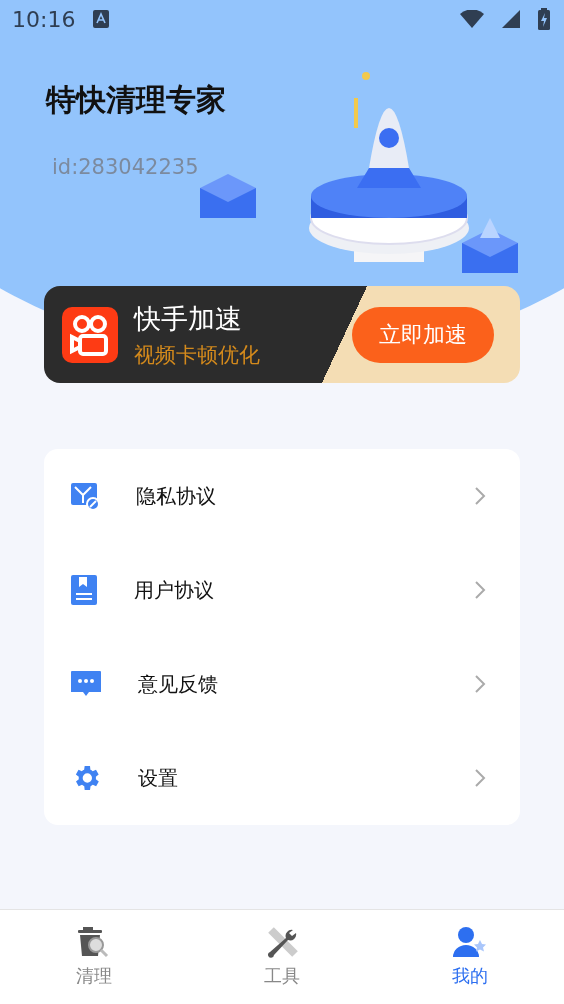  What do you see at coordinates (544, 19) in the screenshot?
I see `battery-icon` at bounding box center [544, 19].